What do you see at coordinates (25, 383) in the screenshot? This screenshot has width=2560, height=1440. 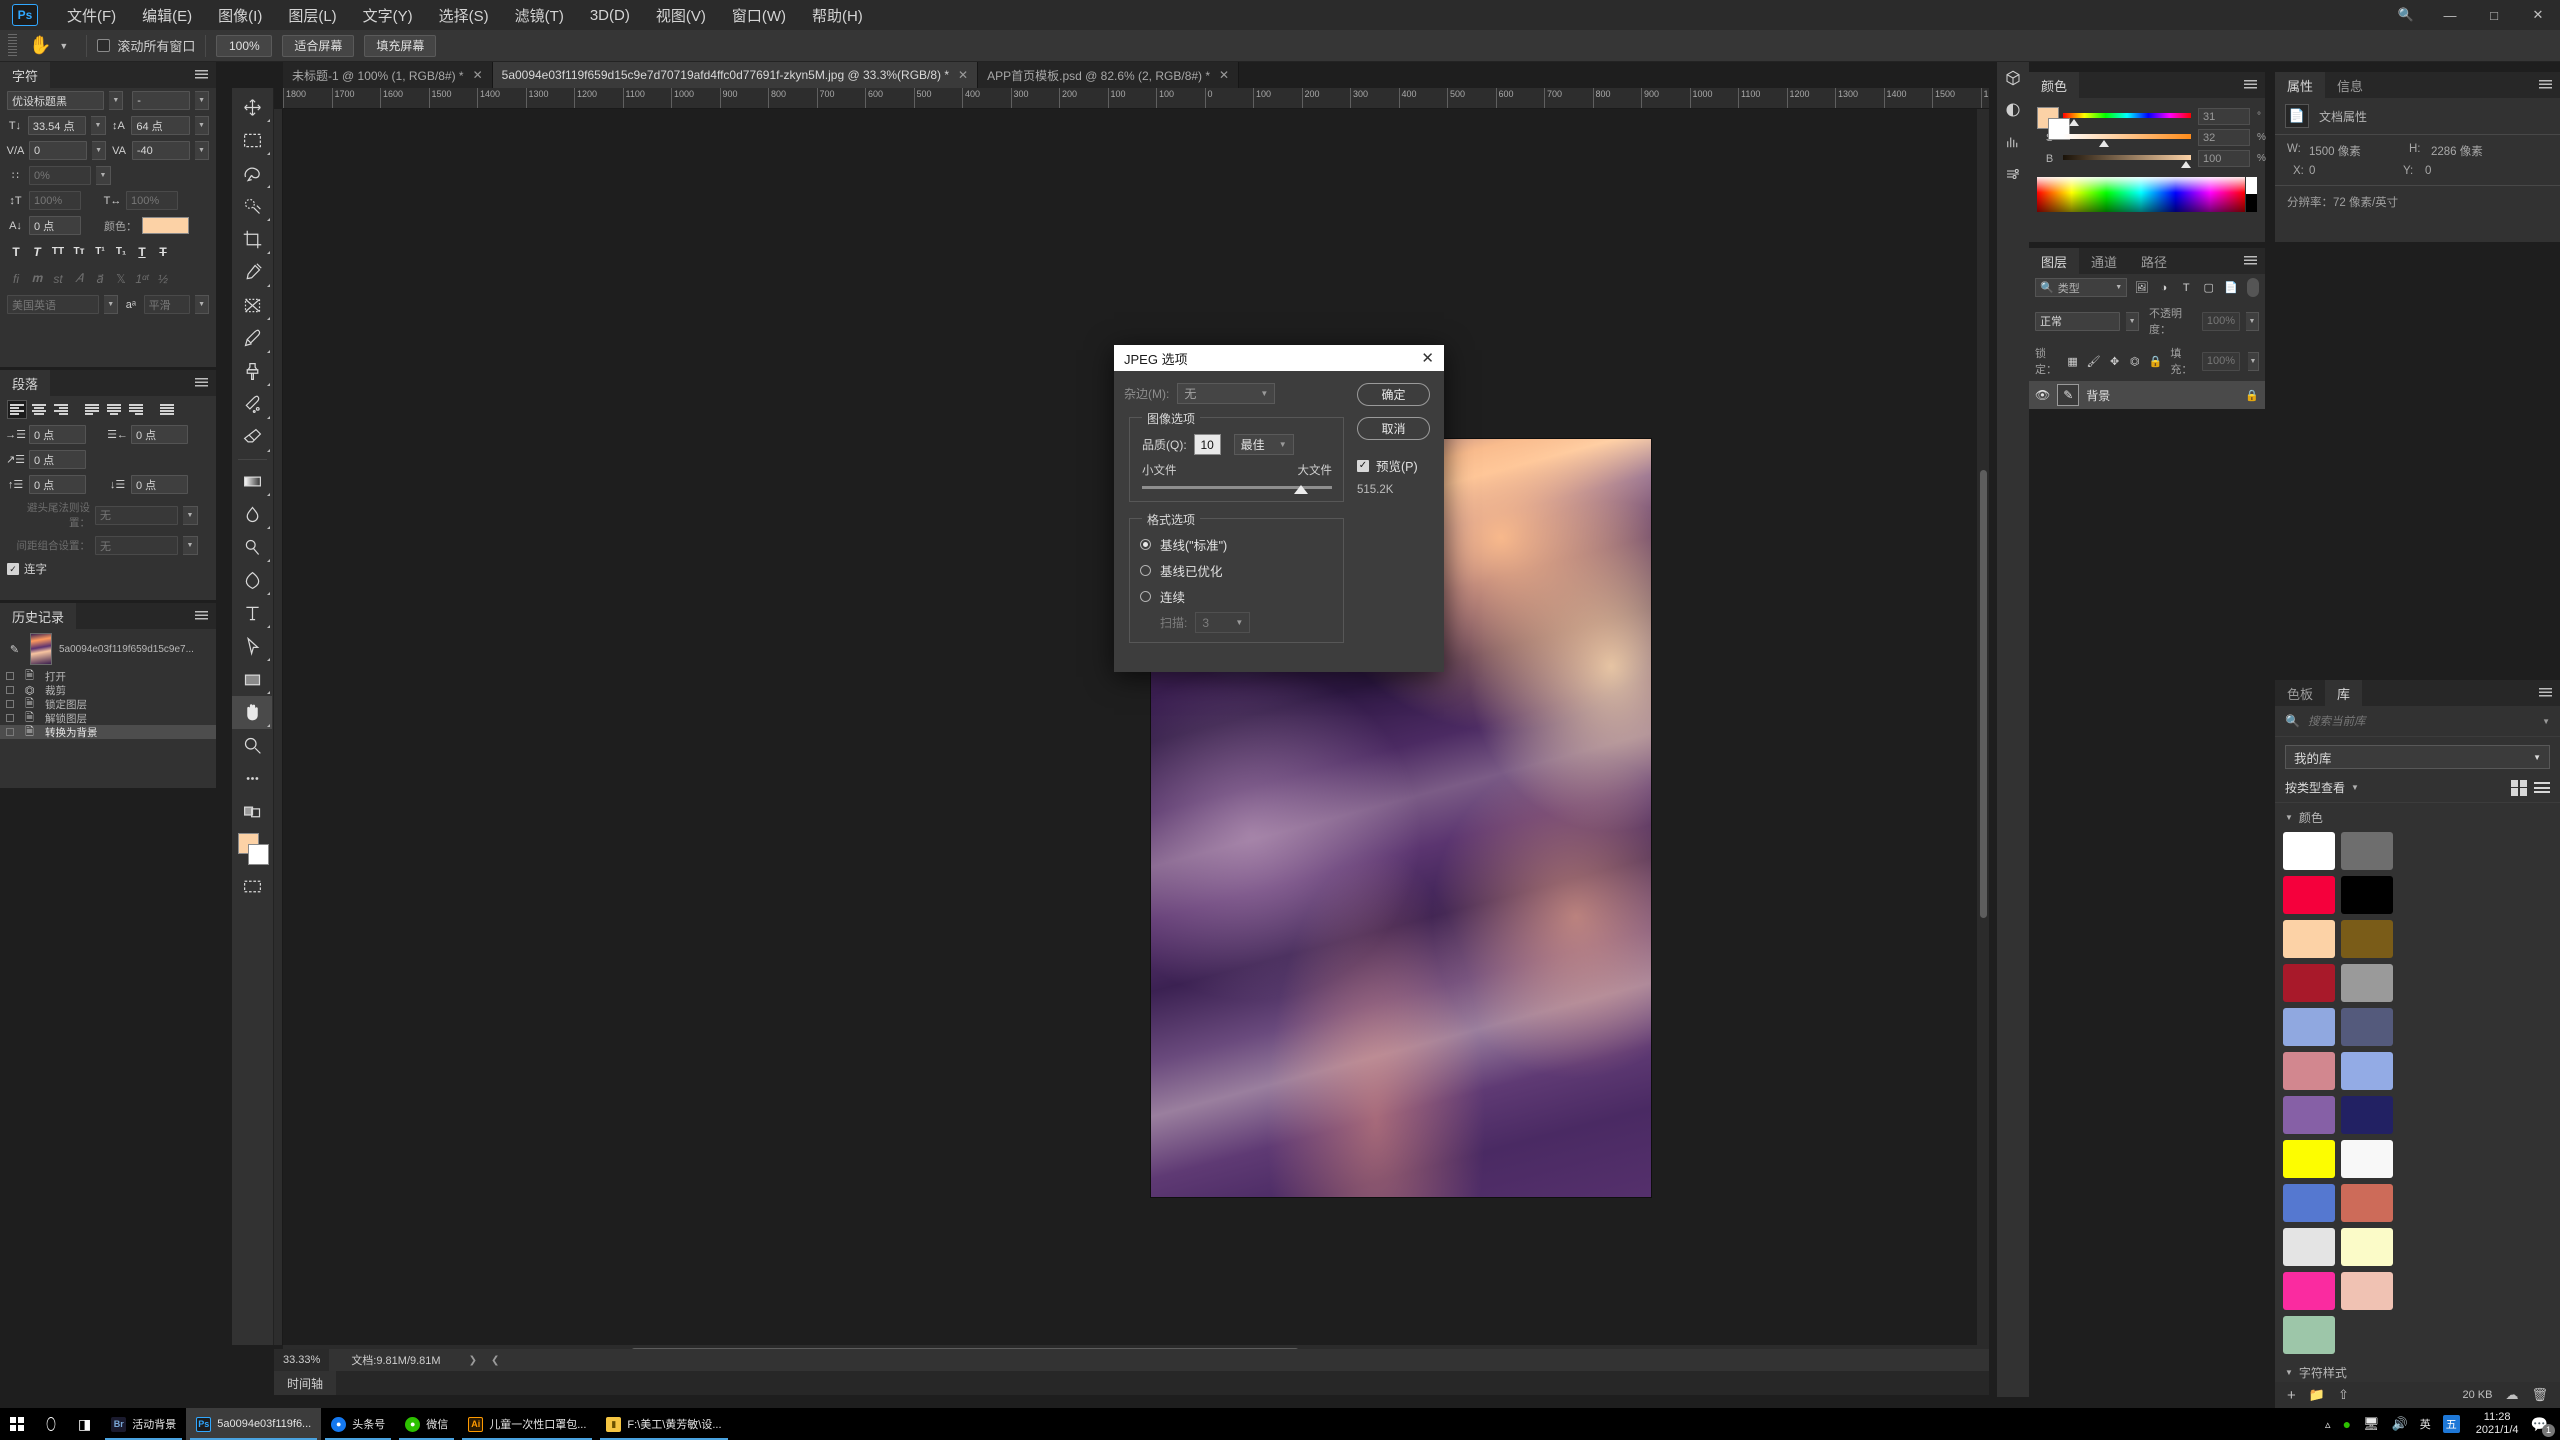 I see `tab-paragraph: 段落` at bounding box center [25, 383].